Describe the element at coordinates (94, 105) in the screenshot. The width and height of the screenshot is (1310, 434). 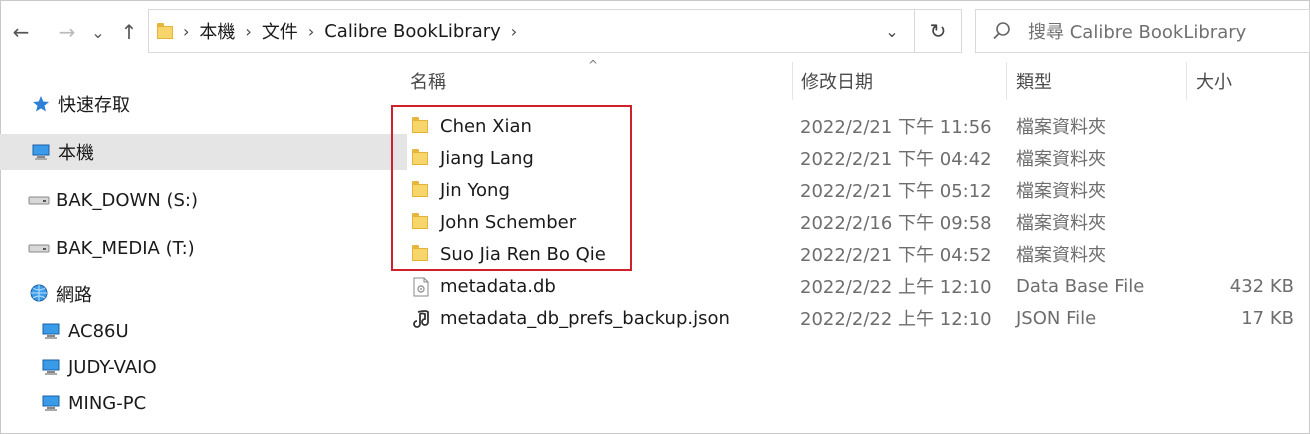
I see `sidebar-item-label: 快速存取` at that location.